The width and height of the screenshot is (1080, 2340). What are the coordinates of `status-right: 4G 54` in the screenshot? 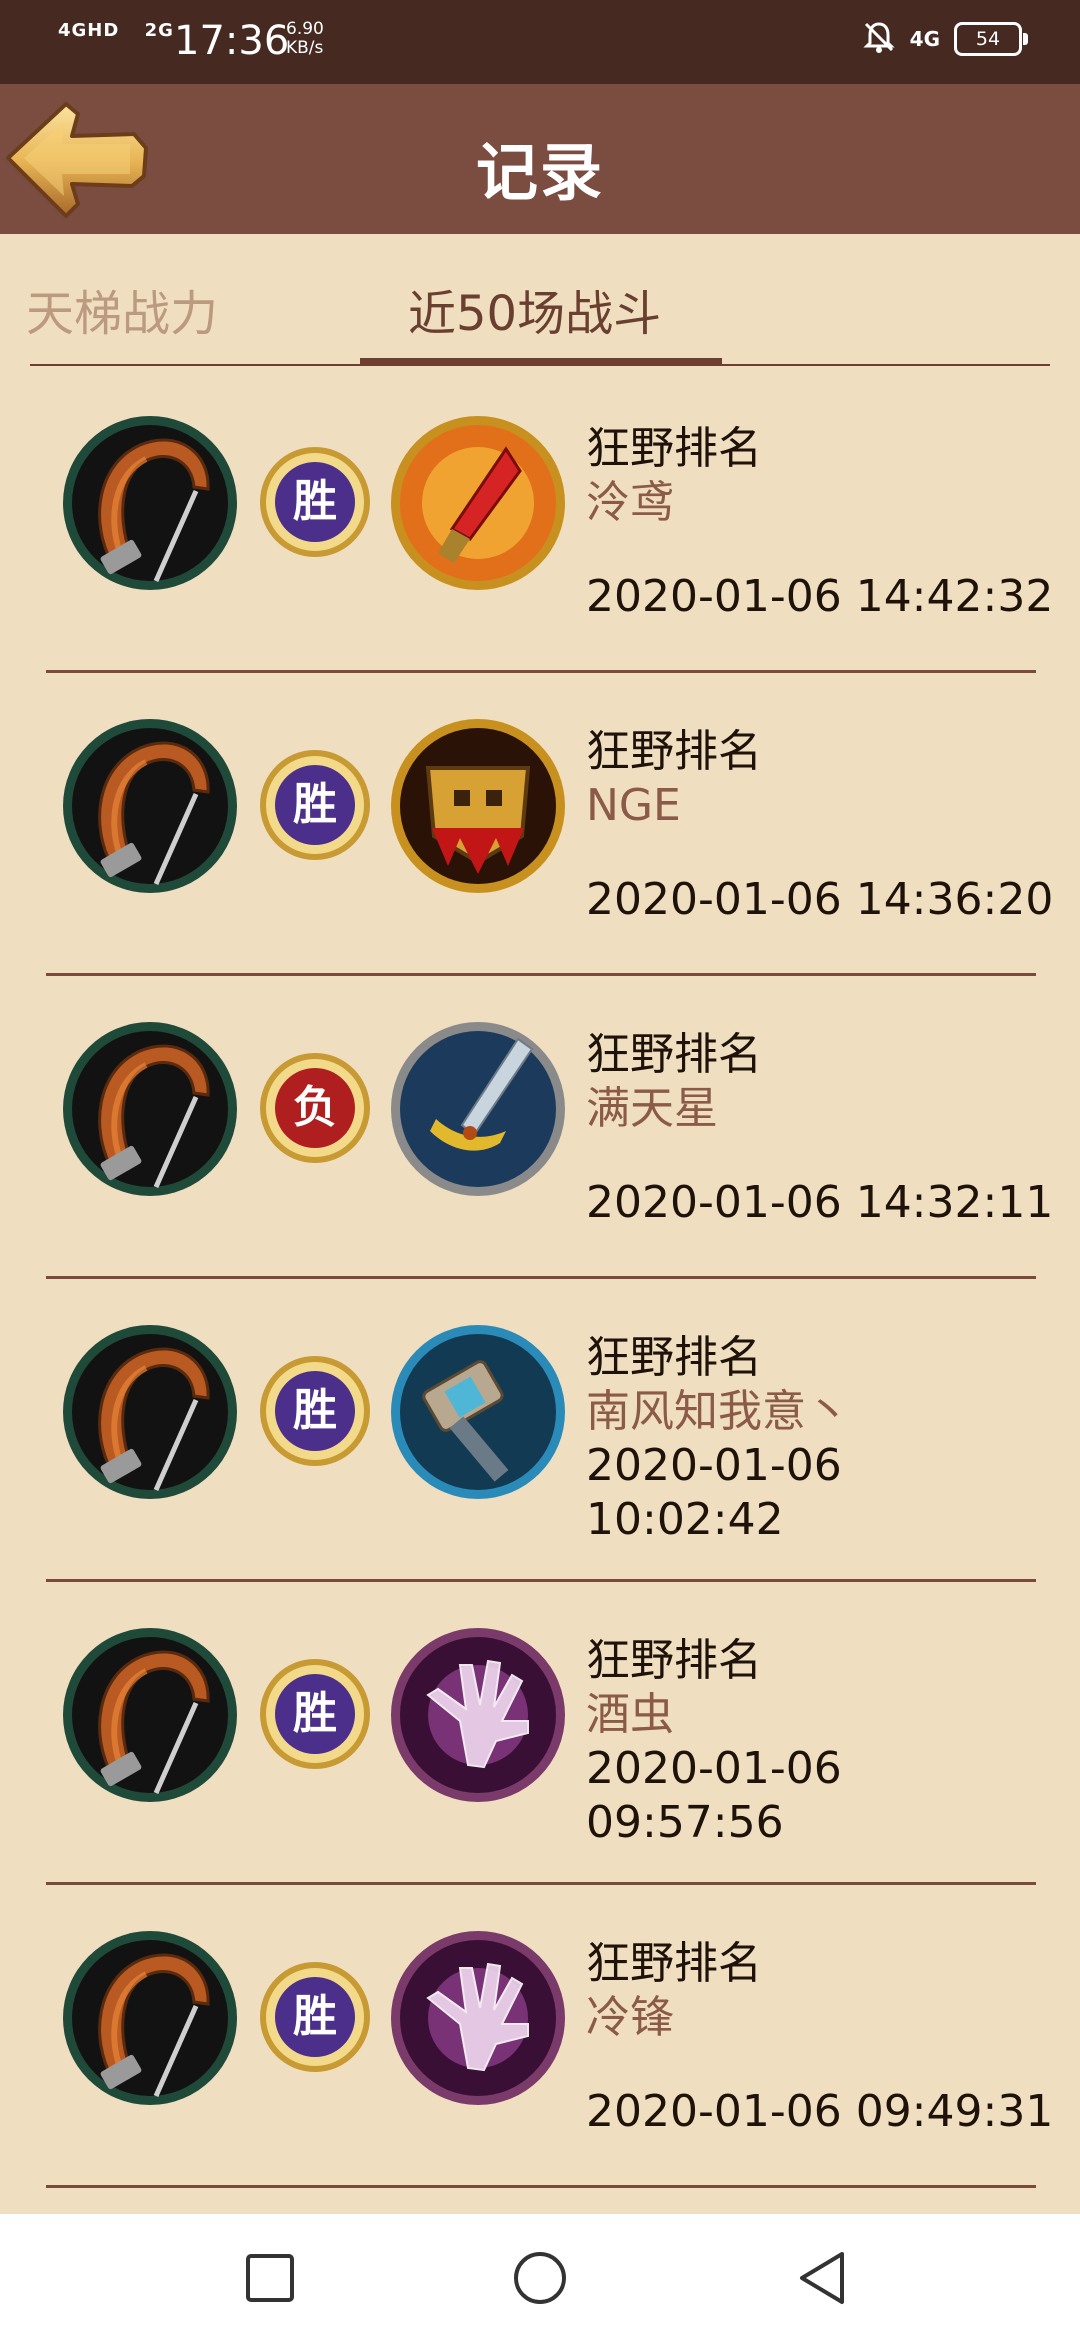 It's located at (945, 39).